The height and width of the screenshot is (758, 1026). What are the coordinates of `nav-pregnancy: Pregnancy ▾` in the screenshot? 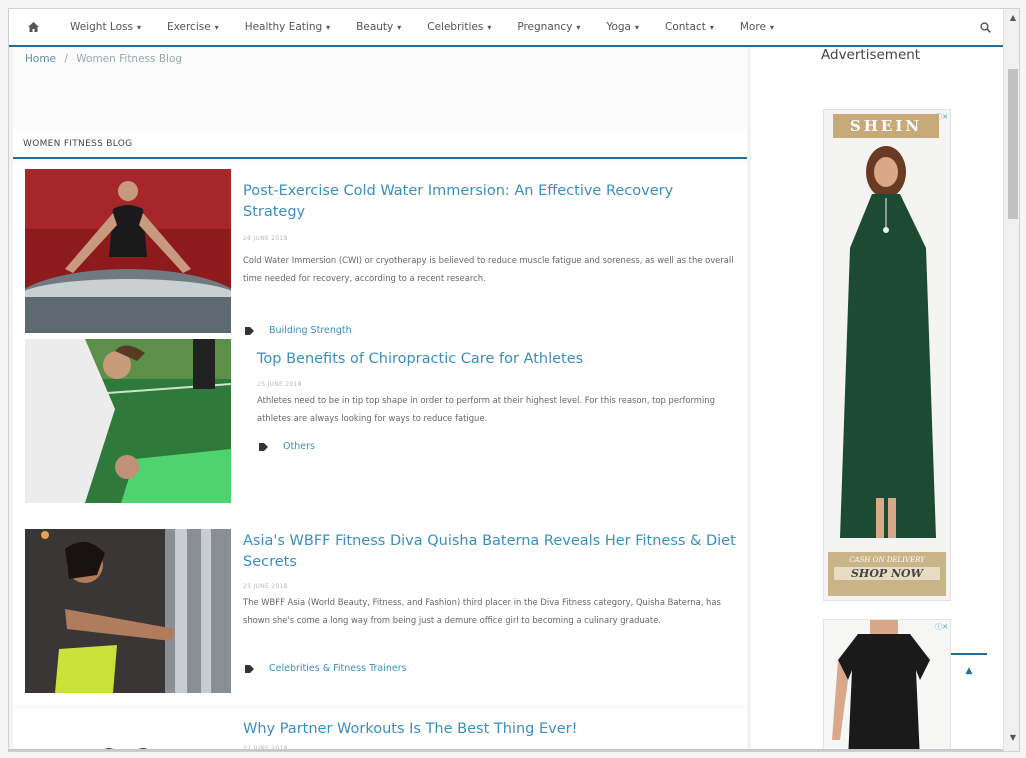 It's located at (548, 27).